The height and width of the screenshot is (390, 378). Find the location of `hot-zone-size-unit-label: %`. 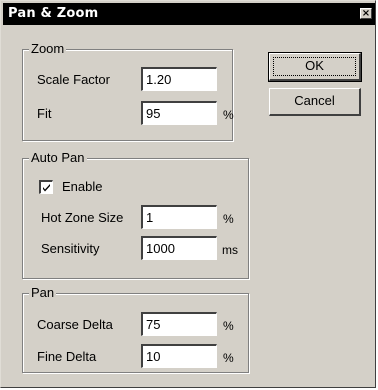

hot-zone-size-unit-label: % is located at coordinates (228, 219).